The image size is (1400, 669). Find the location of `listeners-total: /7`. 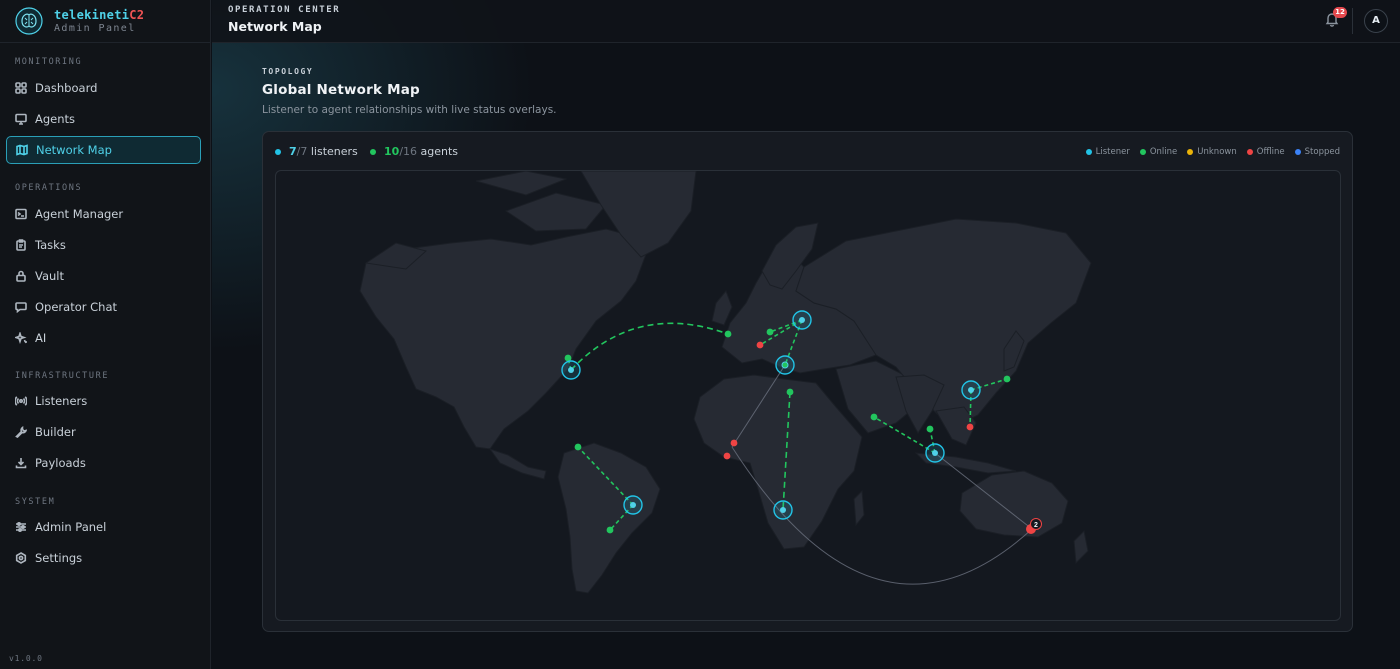

listeners-total: /7 is located at coordinates (302, 151).